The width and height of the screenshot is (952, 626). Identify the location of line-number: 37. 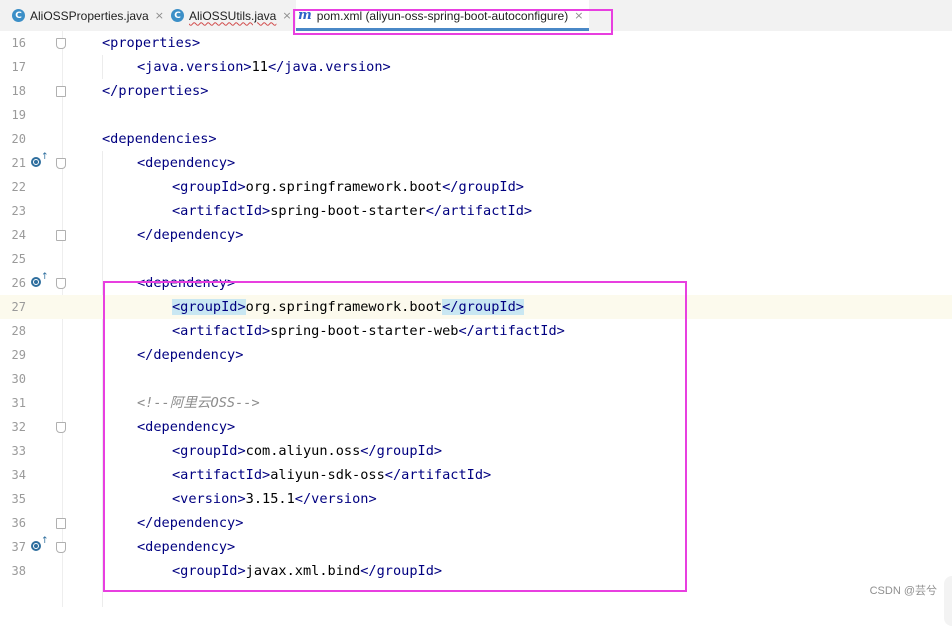
(18, 547).